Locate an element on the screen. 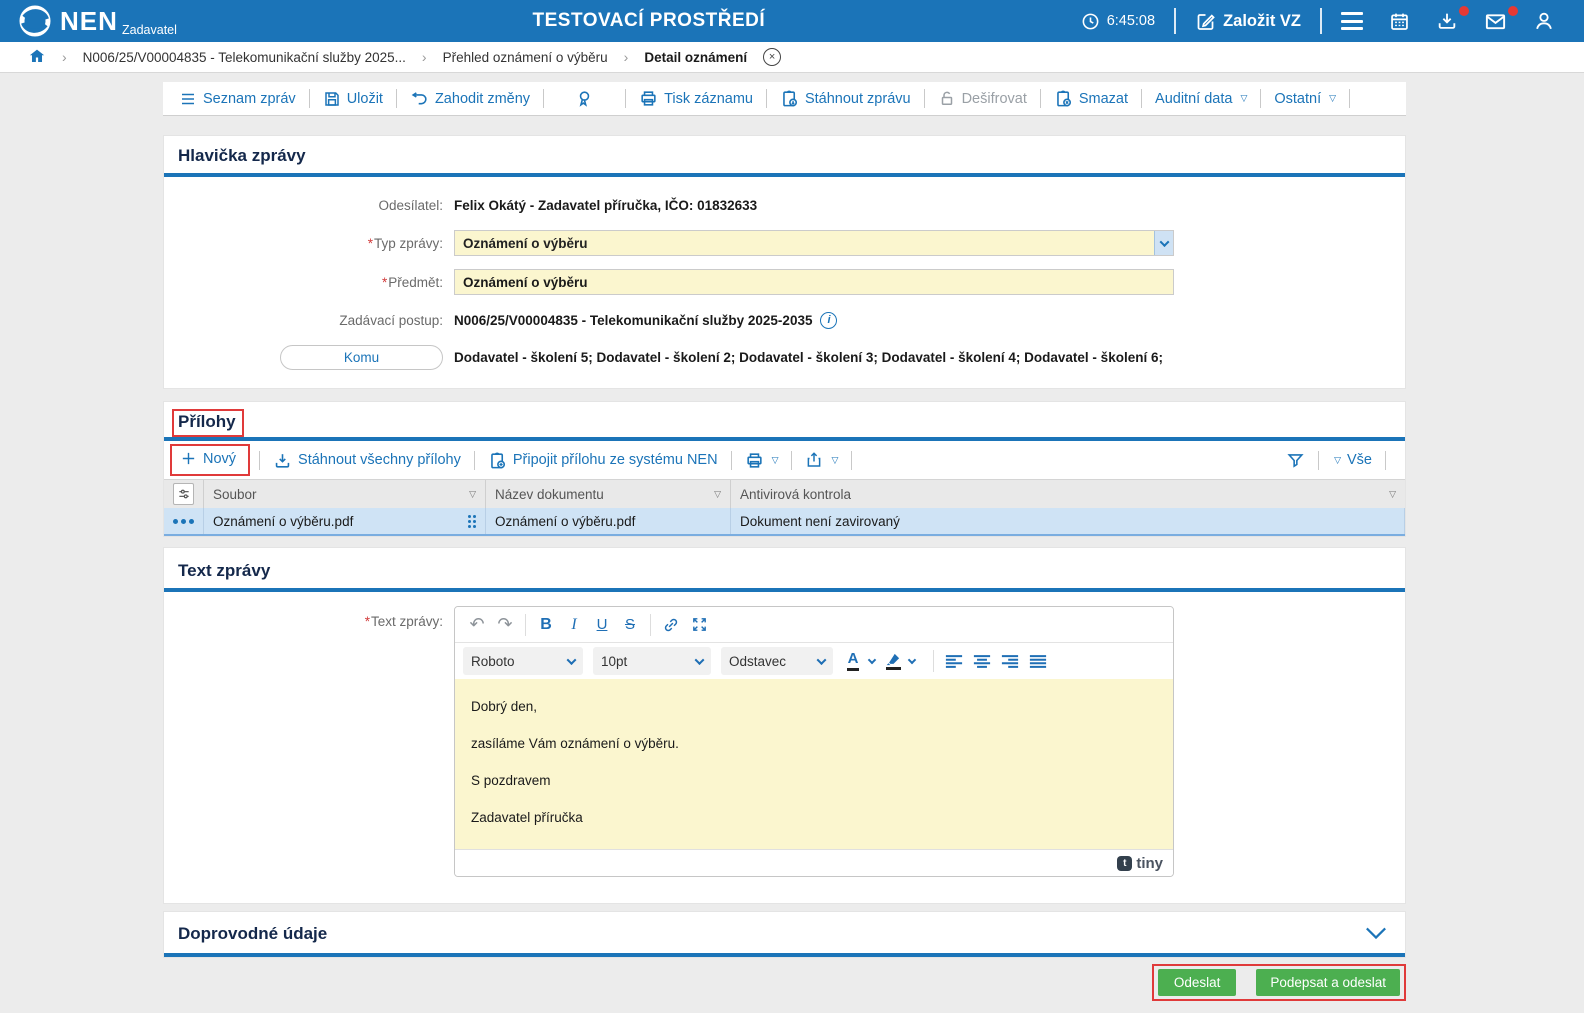 The image size is (1584, 1013). rich-text-editor: B I U S is located at coordinates (814, 741).